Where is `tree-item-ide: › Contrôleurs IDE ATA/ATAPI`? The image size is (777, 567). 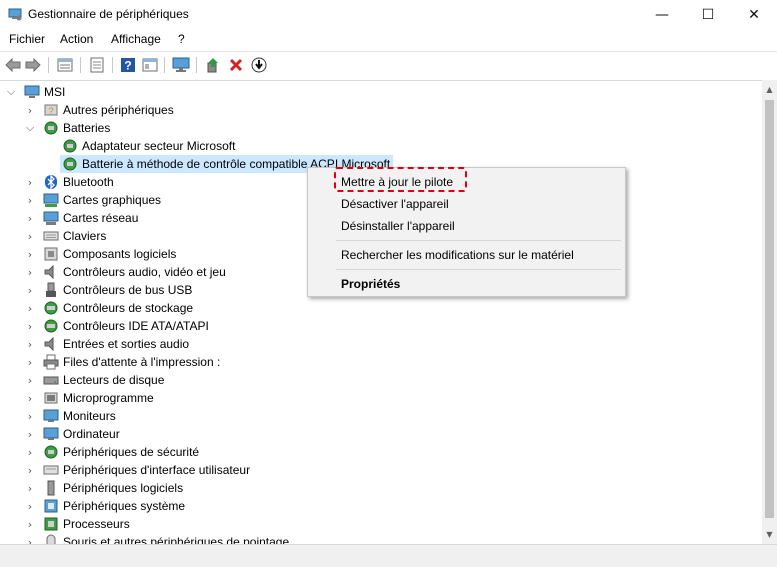
tree-item-ide: › Contrôleurs IDE ATA/ATAPI is located at coordinates (150, 326).